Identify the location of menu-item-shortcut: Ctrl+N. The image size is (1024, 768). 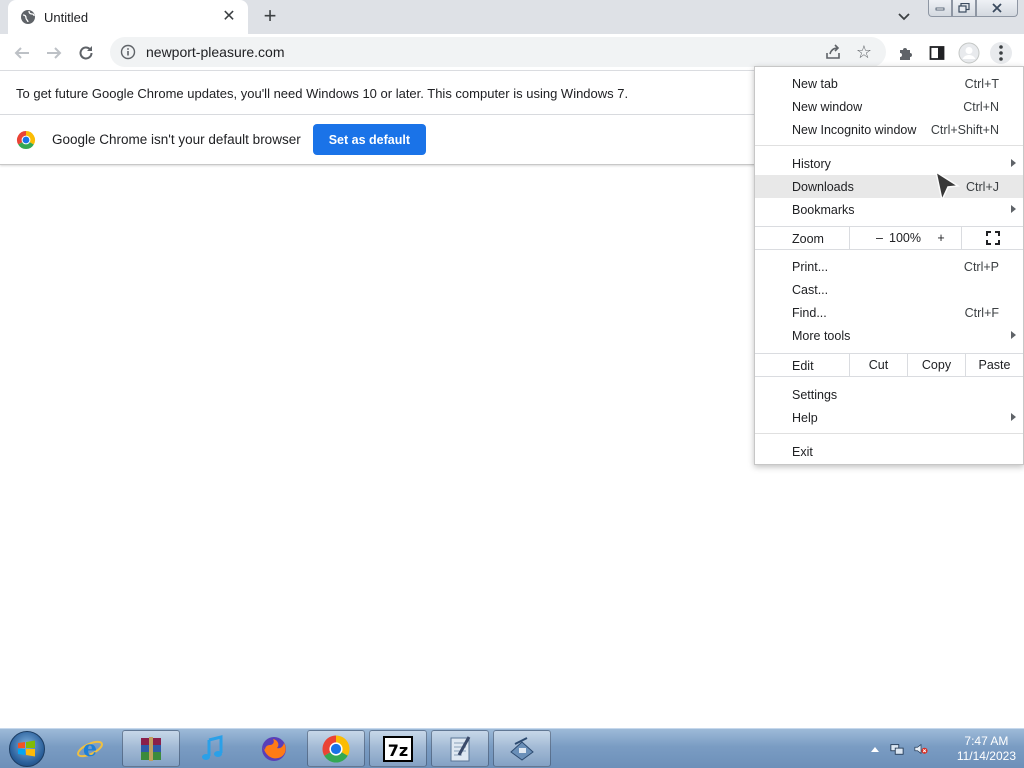
(981, 106).